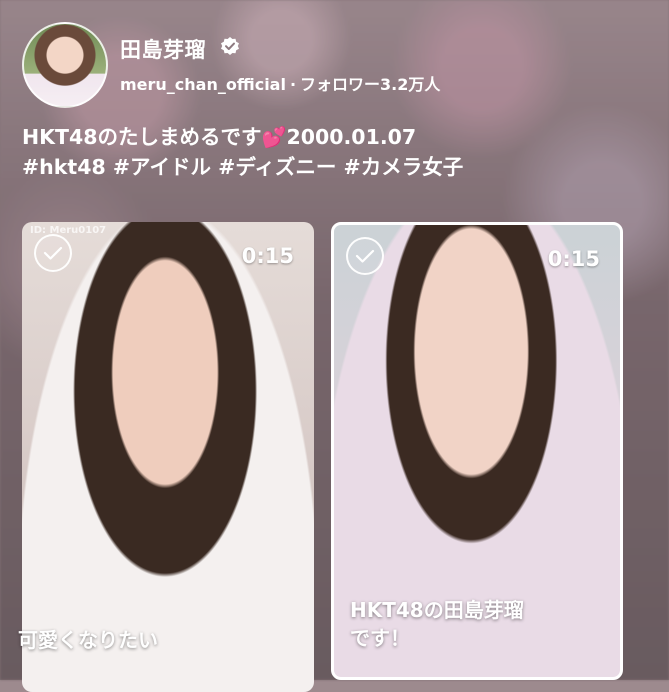  I want to click on video-caption: 可愛くなりたい, so click(88, 640).